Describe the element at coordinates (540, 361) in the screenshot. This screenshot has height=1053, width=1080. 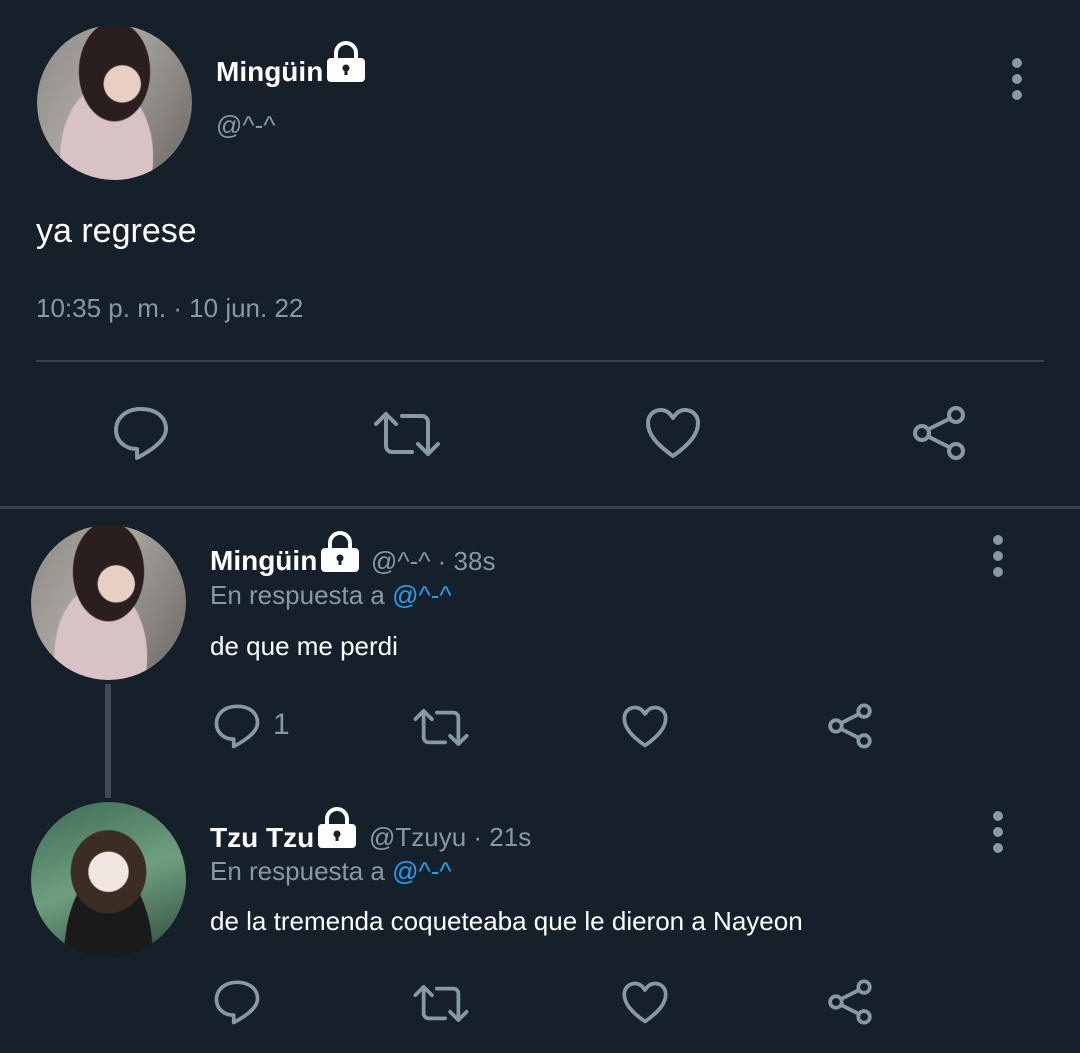
I see `divider` at that location.